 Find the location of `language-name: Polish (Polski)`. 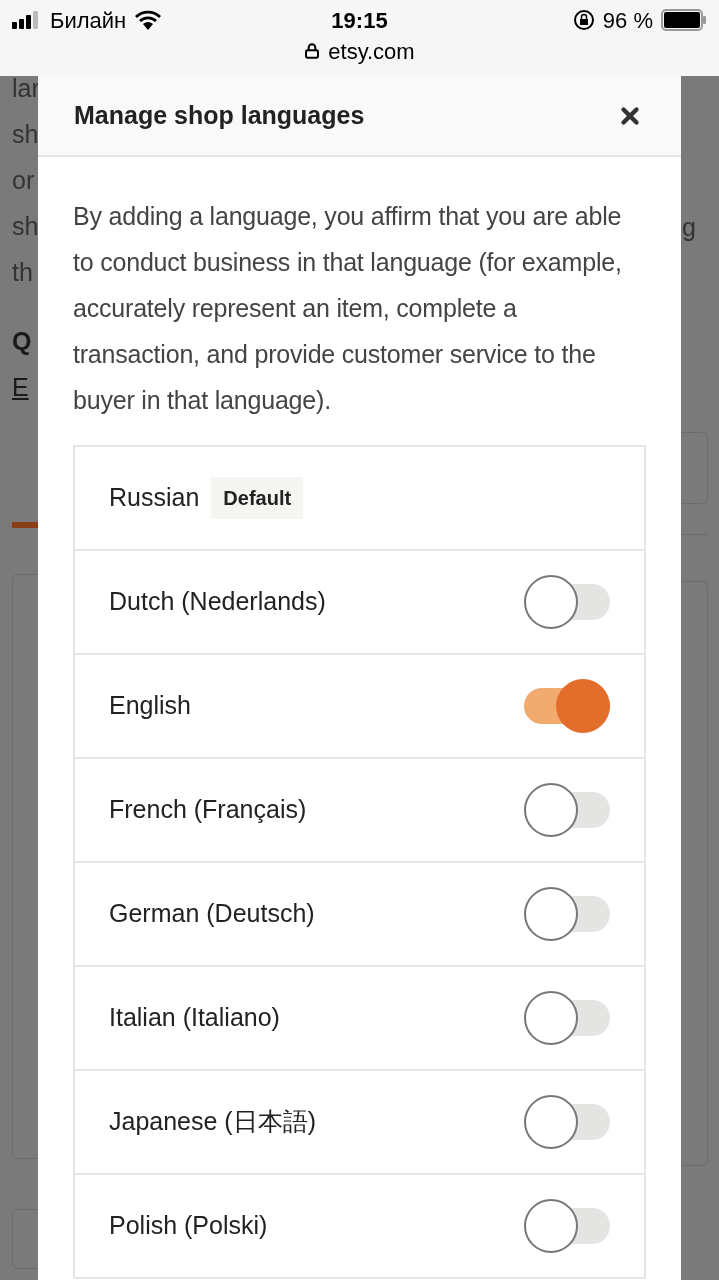

language-name: Polish (Polski) is located at coordinates (188, 1226).